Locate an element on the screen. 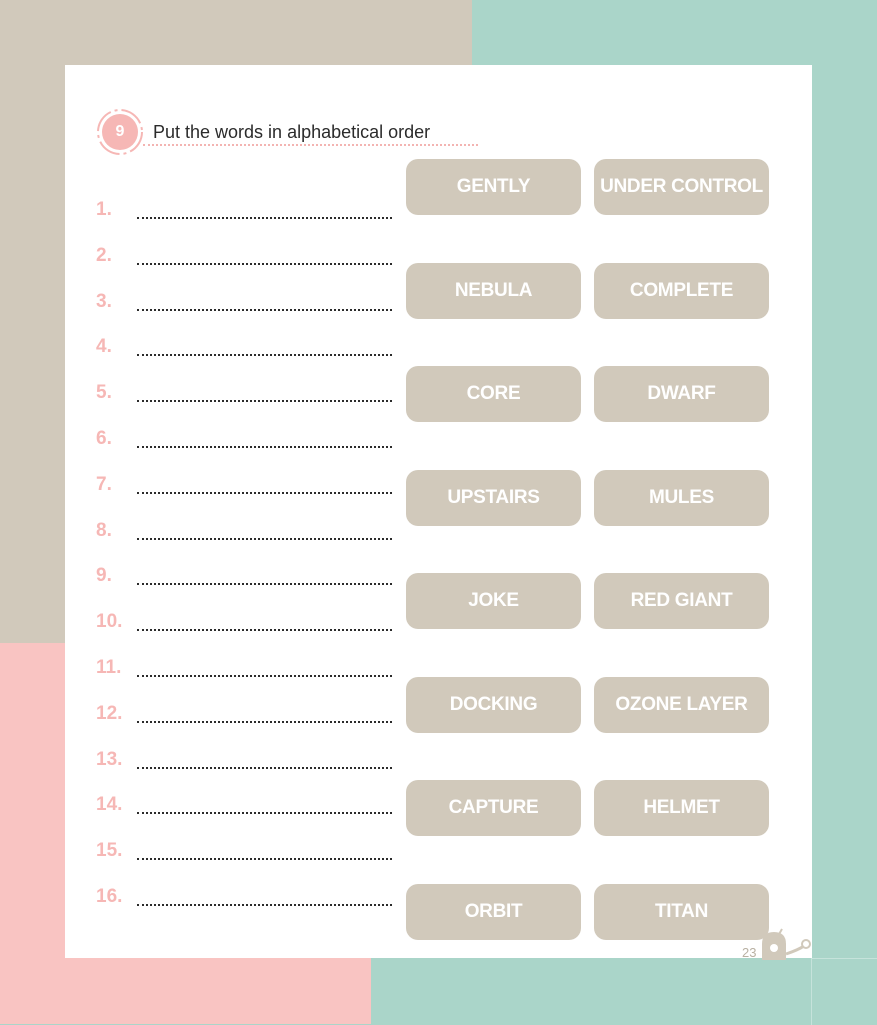 This screenshot has width=877, height=1025. word-card: JOKE is located at coordinates (493, 601).